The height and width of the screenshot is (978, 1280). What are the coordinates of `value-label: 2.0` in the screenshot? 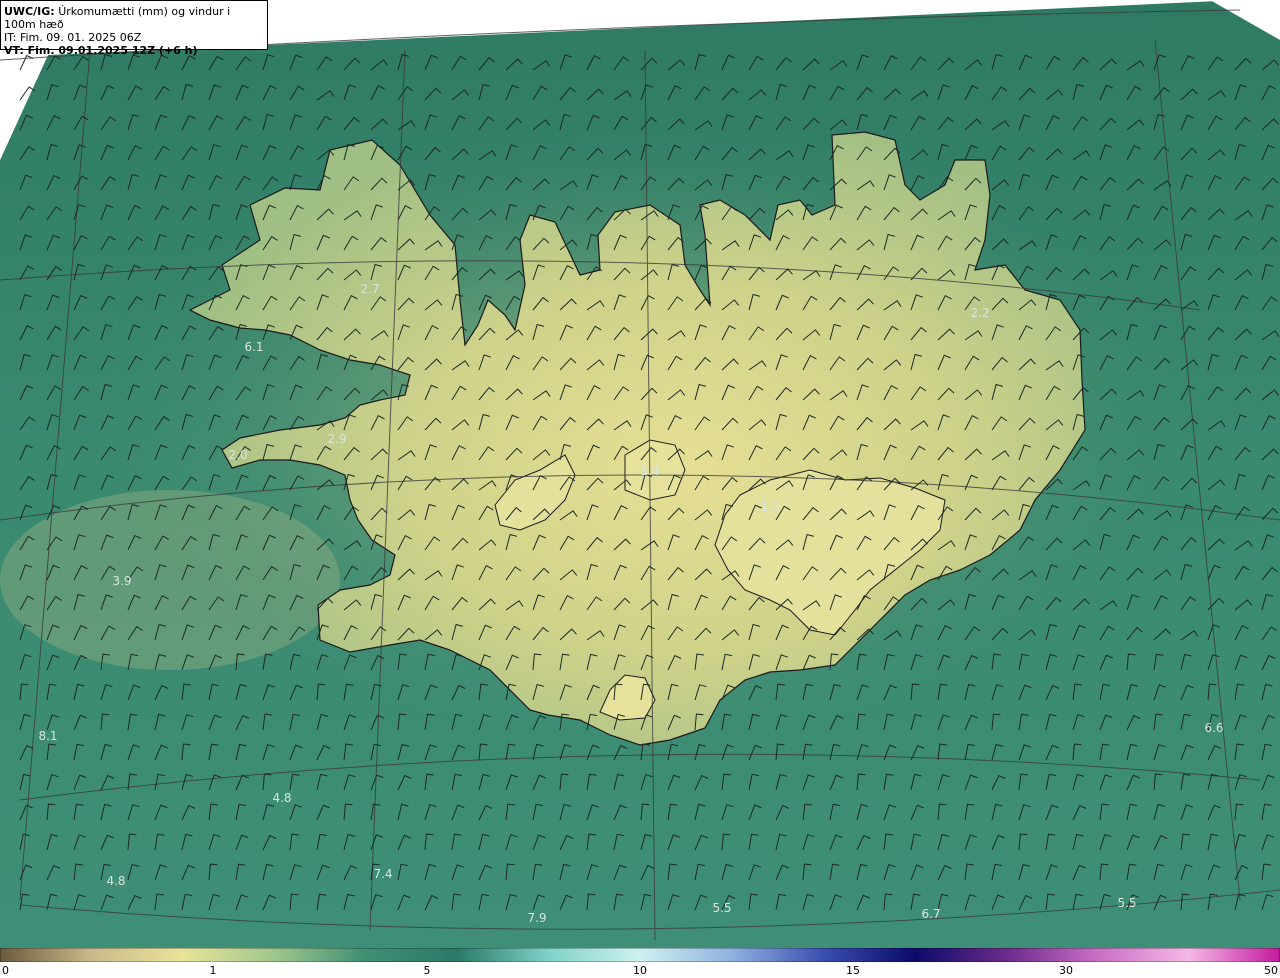 It's located at (238, 455).